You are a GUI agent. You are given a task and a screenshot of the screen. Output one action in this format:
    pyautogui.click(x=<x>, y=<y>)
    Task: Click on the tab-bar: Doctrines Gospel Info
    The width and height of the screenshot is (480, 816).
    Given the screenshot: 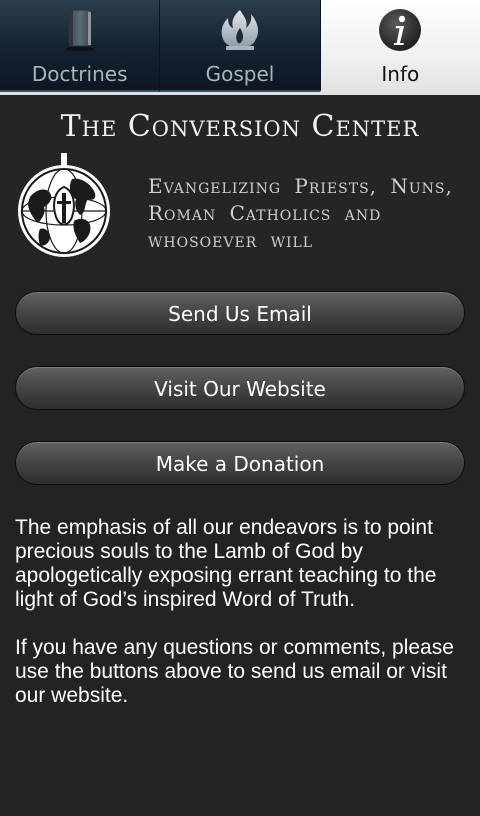 What is the action you would take?
    pyautogui.click(x=240, y=46)
    